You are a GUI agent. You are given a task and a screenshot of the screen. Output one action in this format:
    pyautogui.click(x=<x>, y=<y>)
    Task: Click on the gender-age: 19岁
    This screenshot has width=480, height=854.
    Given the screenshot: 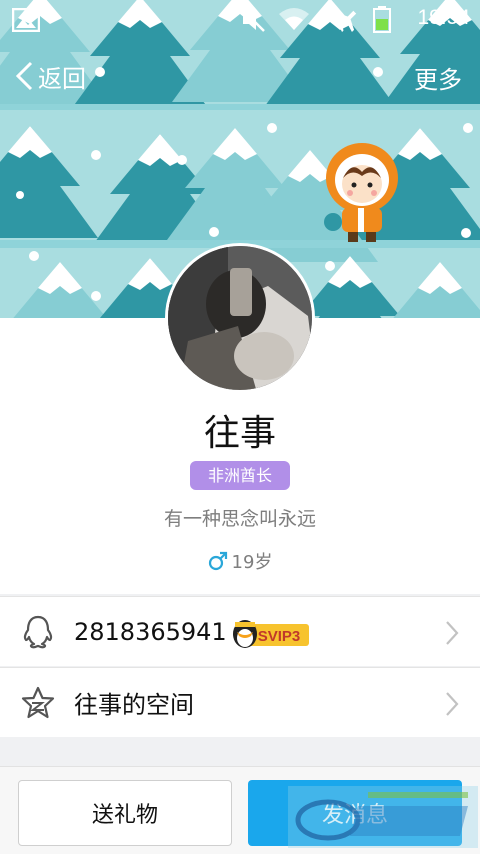 What is the action you would take?
    pyautogui.click(x=240, y=561)
    